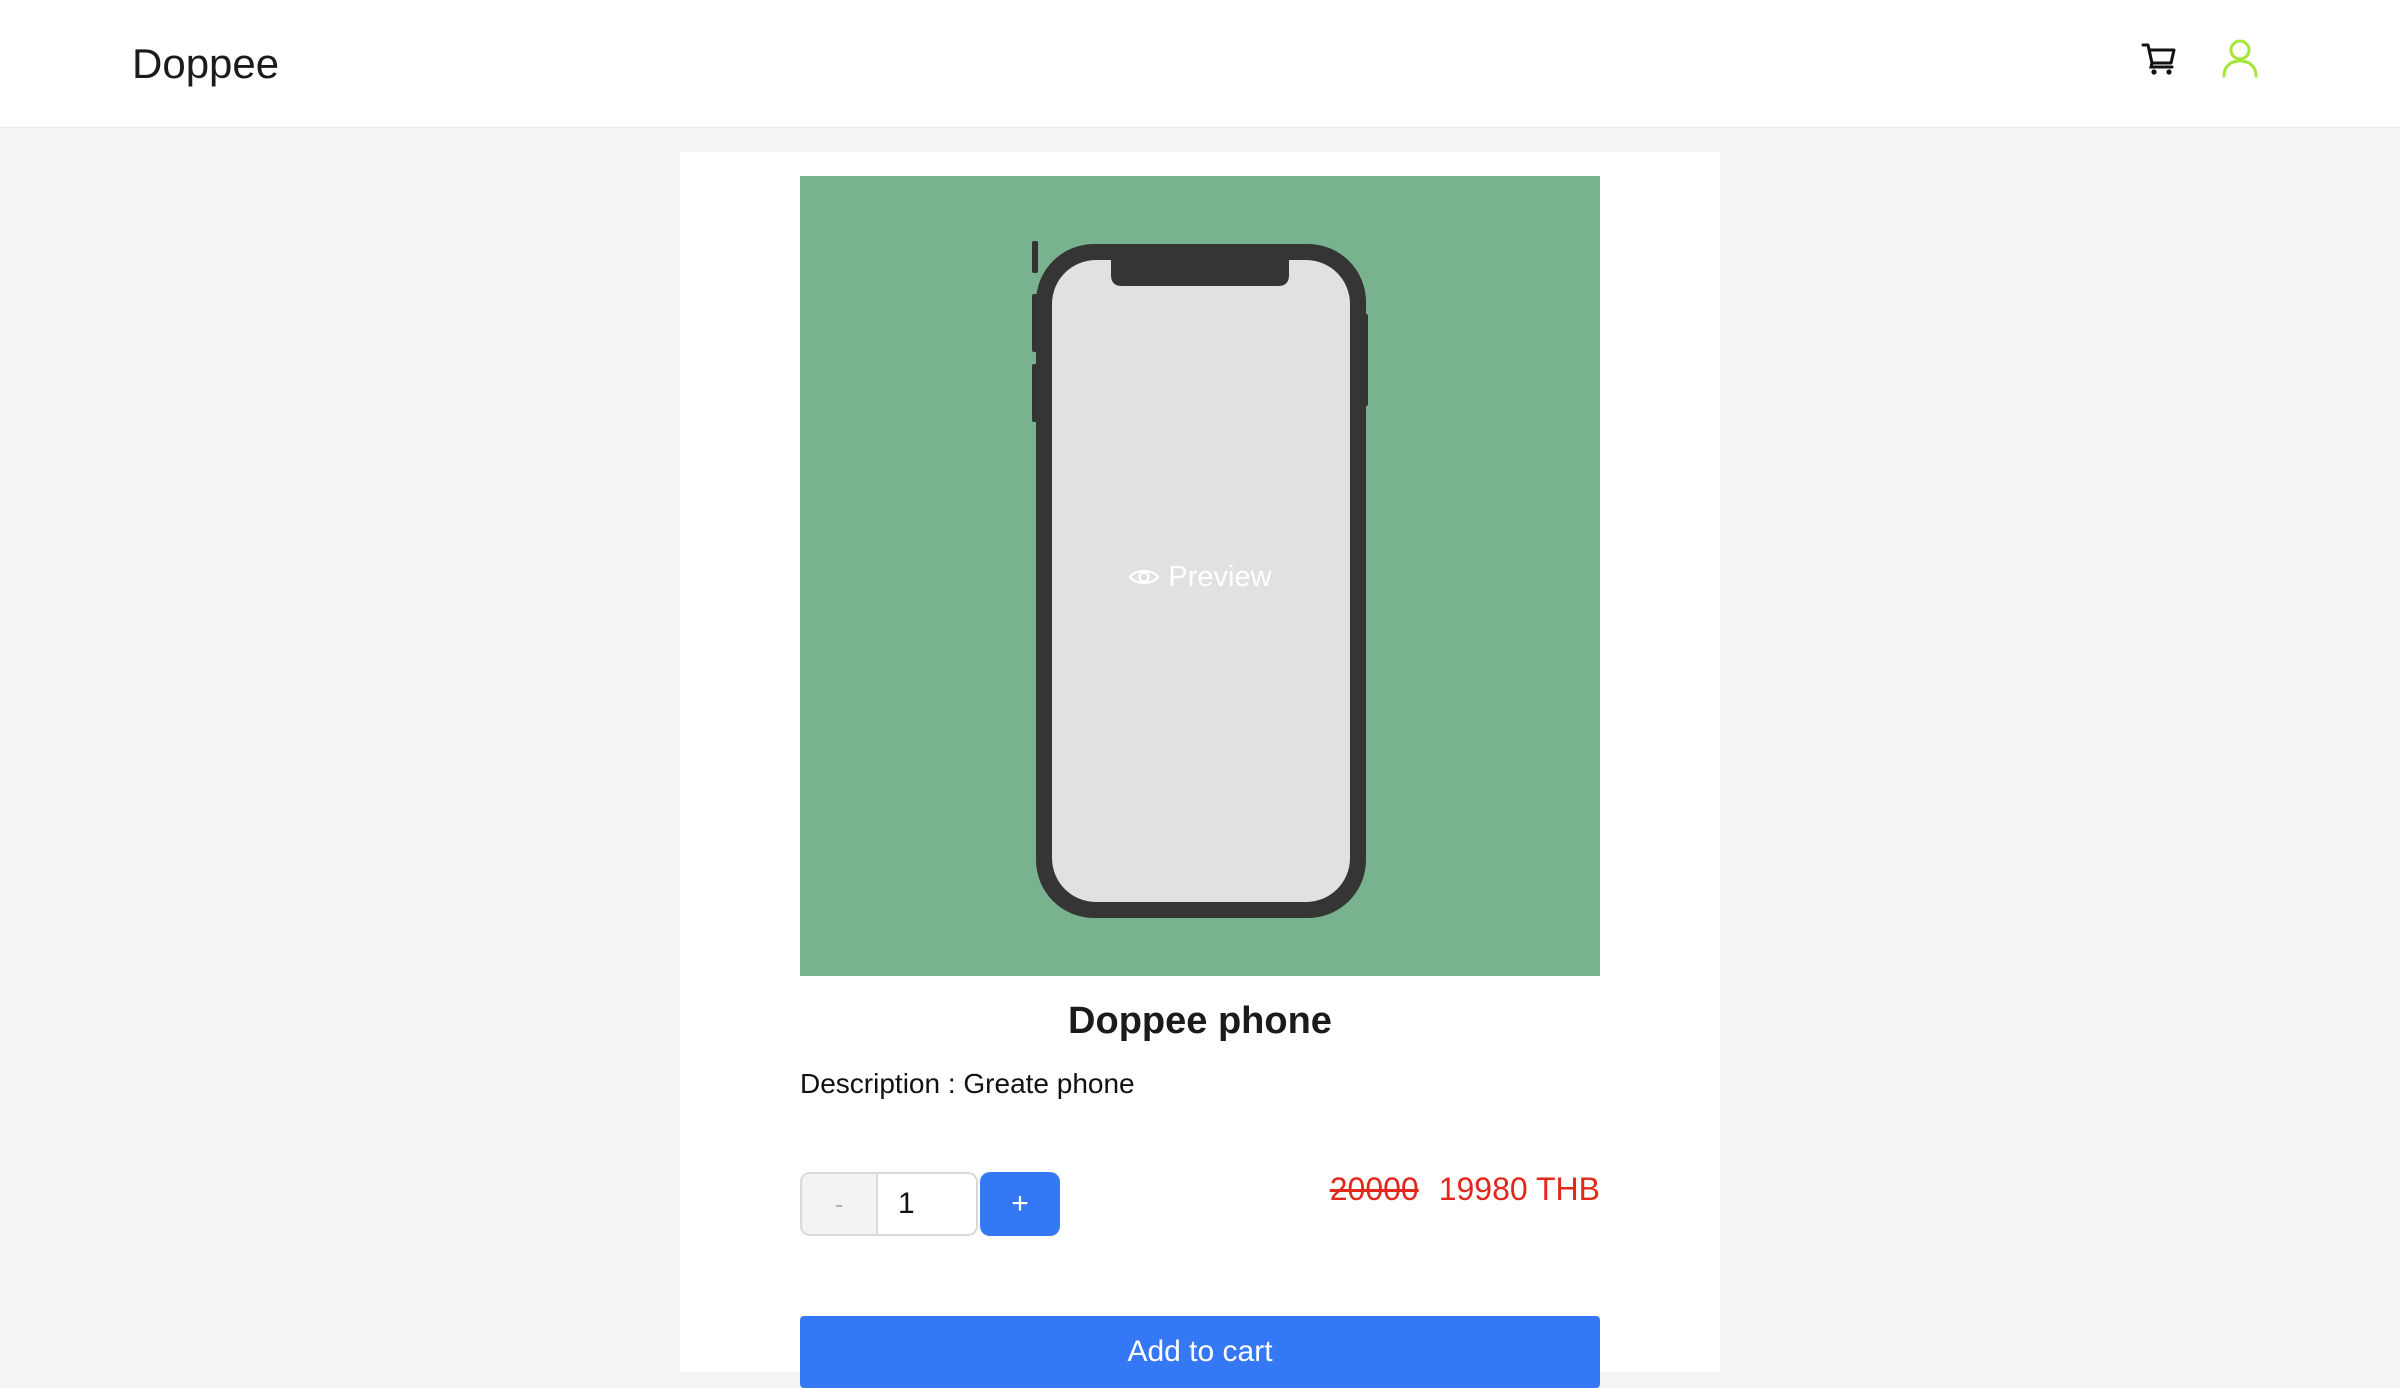  I want to click on add-to-cart-button: Add to cart, so click(1200, 1352).